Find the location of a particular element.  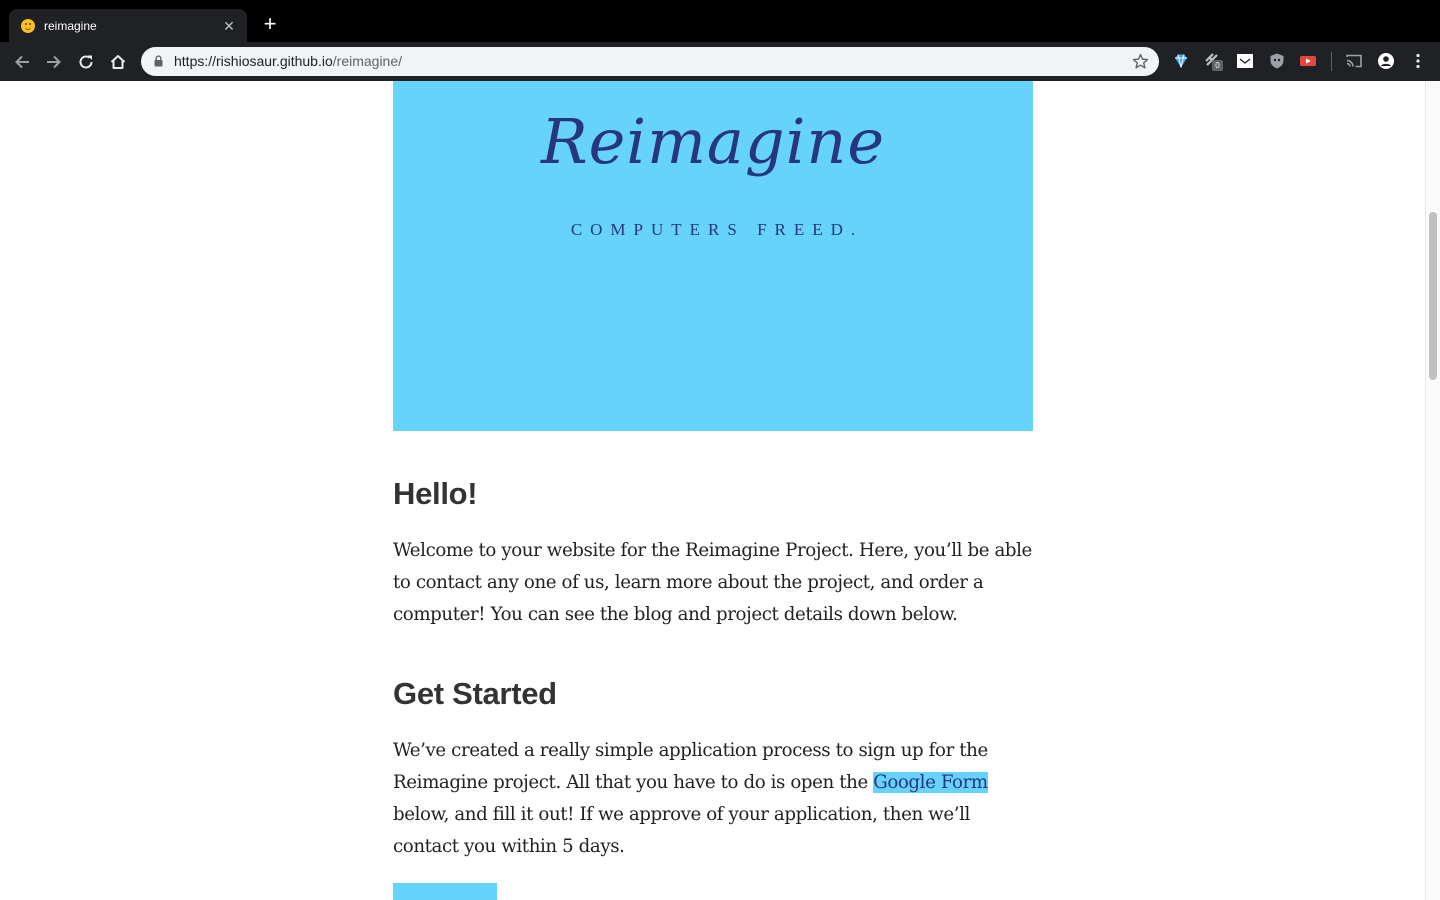

url-host: https://rishiosaur.github.io is located at coordinates (253, 61).